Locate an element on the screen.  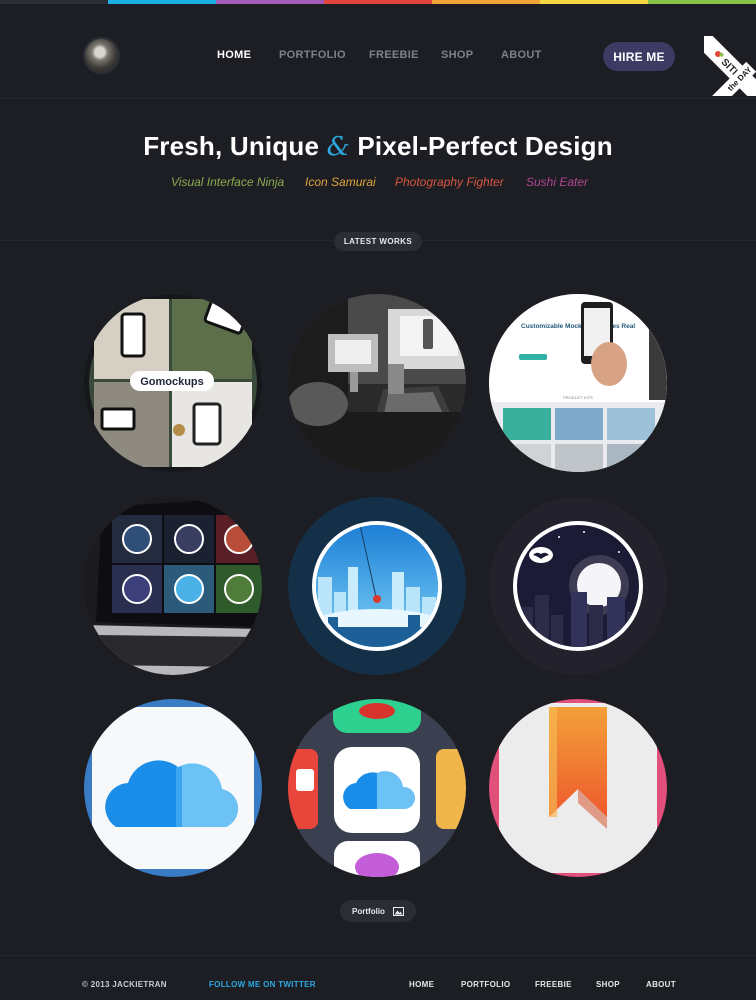
mockup-heading: Customizable Mockups Devices Real is located at coordinates (578, 326).